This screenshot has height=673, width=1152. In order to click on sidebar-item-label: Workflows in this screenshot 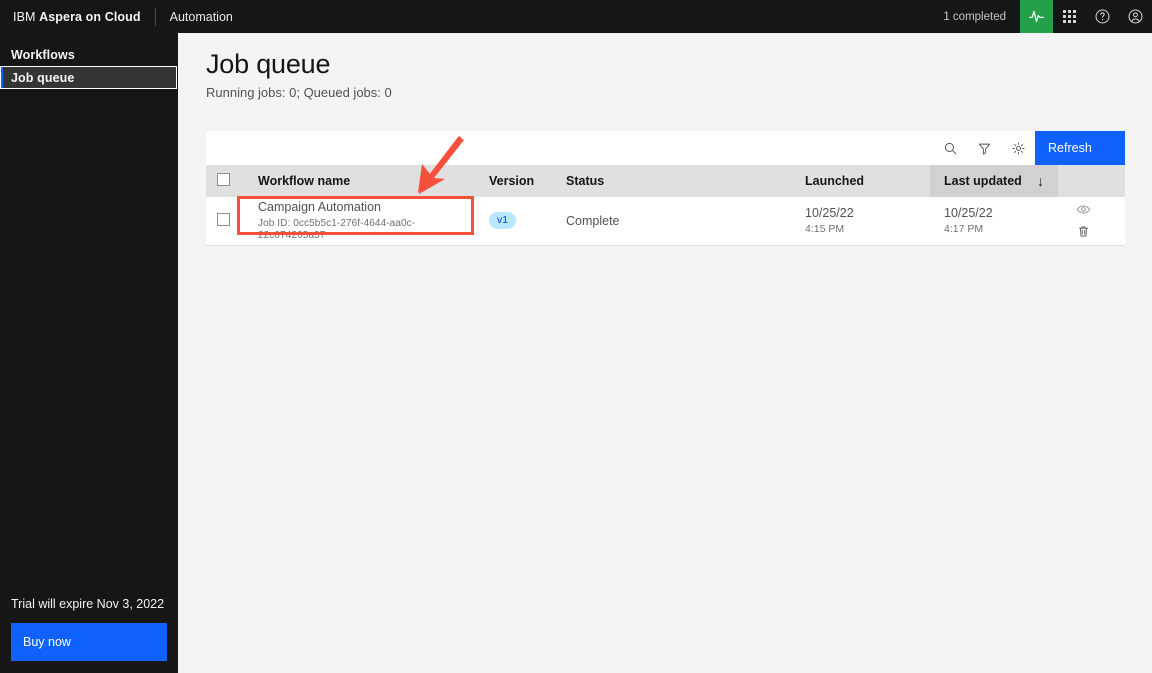, I will do `click(43, 54)`.